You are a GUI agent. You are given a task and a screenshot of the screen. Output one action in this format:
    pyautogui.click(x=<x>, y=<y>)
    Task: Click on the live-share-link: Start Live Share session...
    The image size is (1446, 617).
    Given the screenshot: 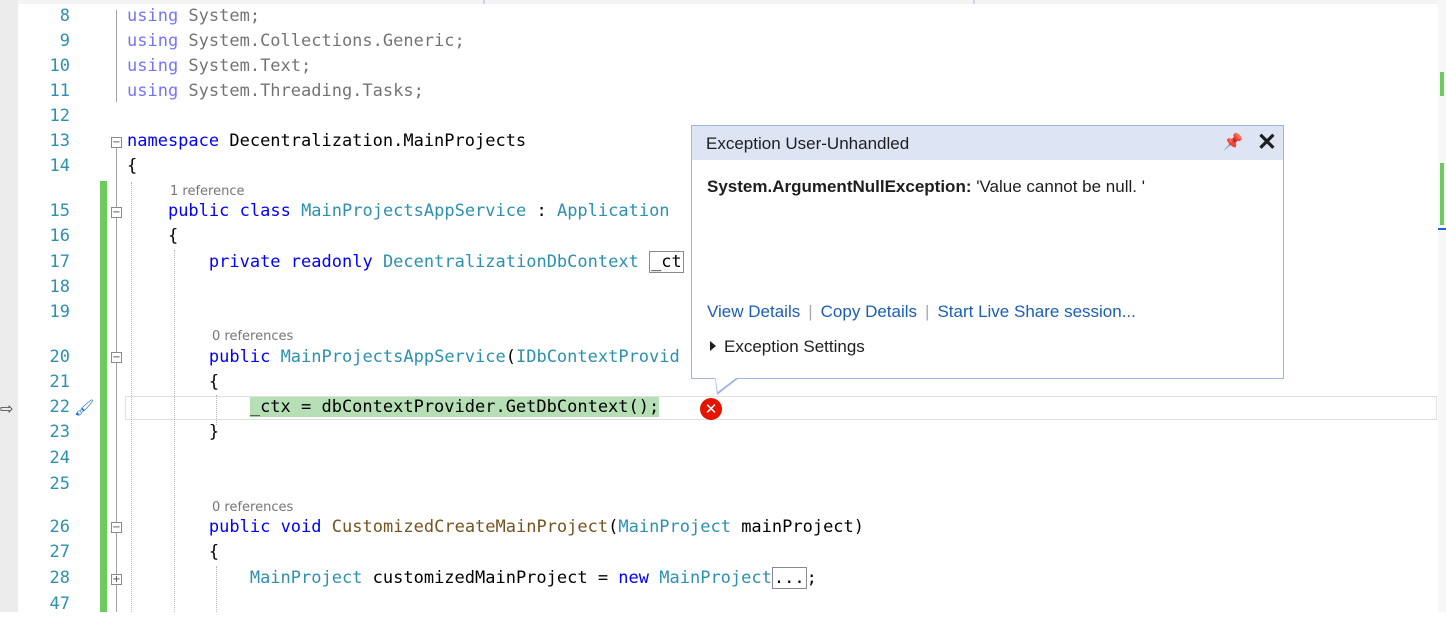 What is the action you would take?
    pyautogui.click(x=1036, y=311)
    